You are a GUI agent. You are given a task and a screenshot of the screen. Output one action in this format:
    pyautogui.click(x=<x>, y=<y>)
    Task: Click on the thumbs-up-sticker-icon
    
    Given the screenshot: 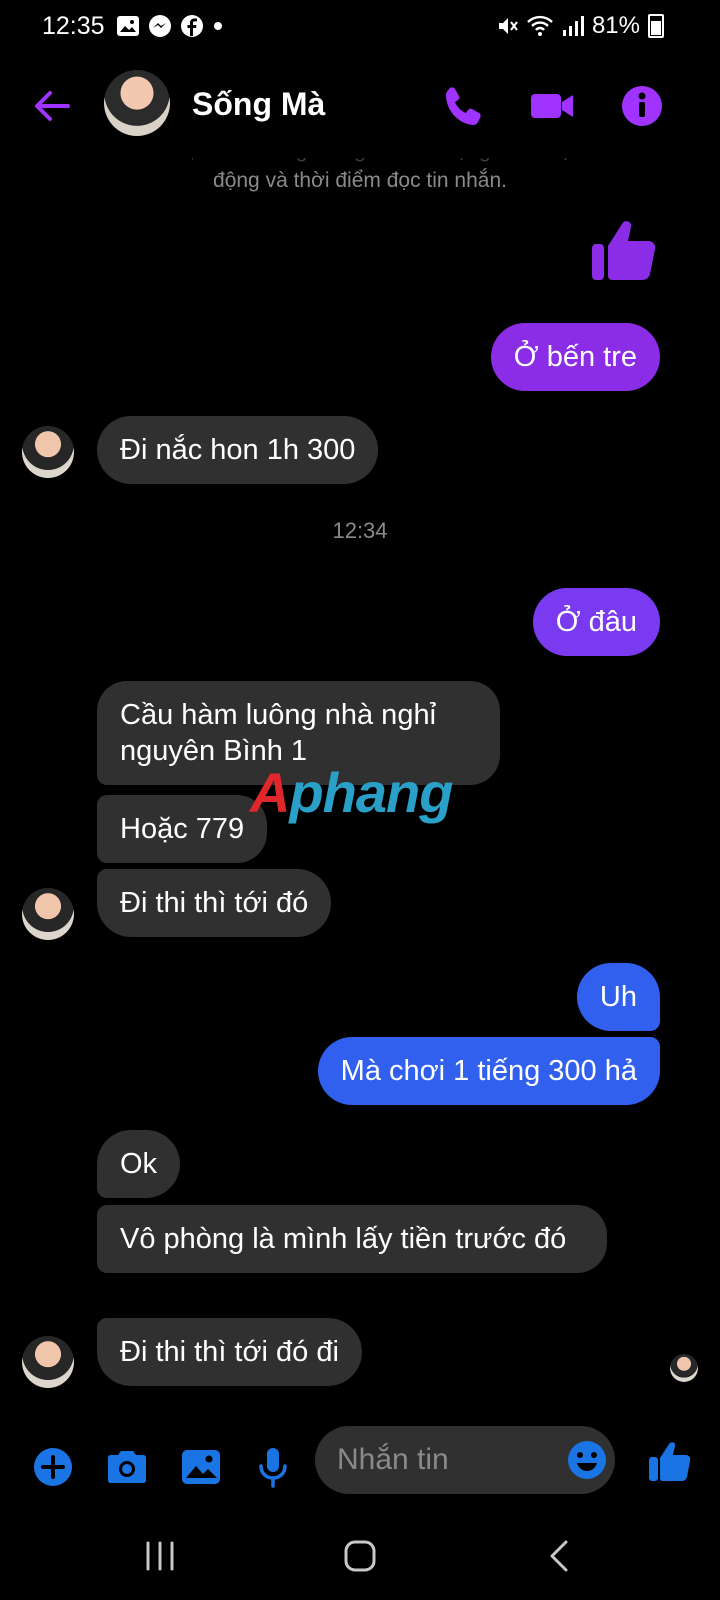 What is the action you would take?
    pyautogui.click(x=624, y=250)
    